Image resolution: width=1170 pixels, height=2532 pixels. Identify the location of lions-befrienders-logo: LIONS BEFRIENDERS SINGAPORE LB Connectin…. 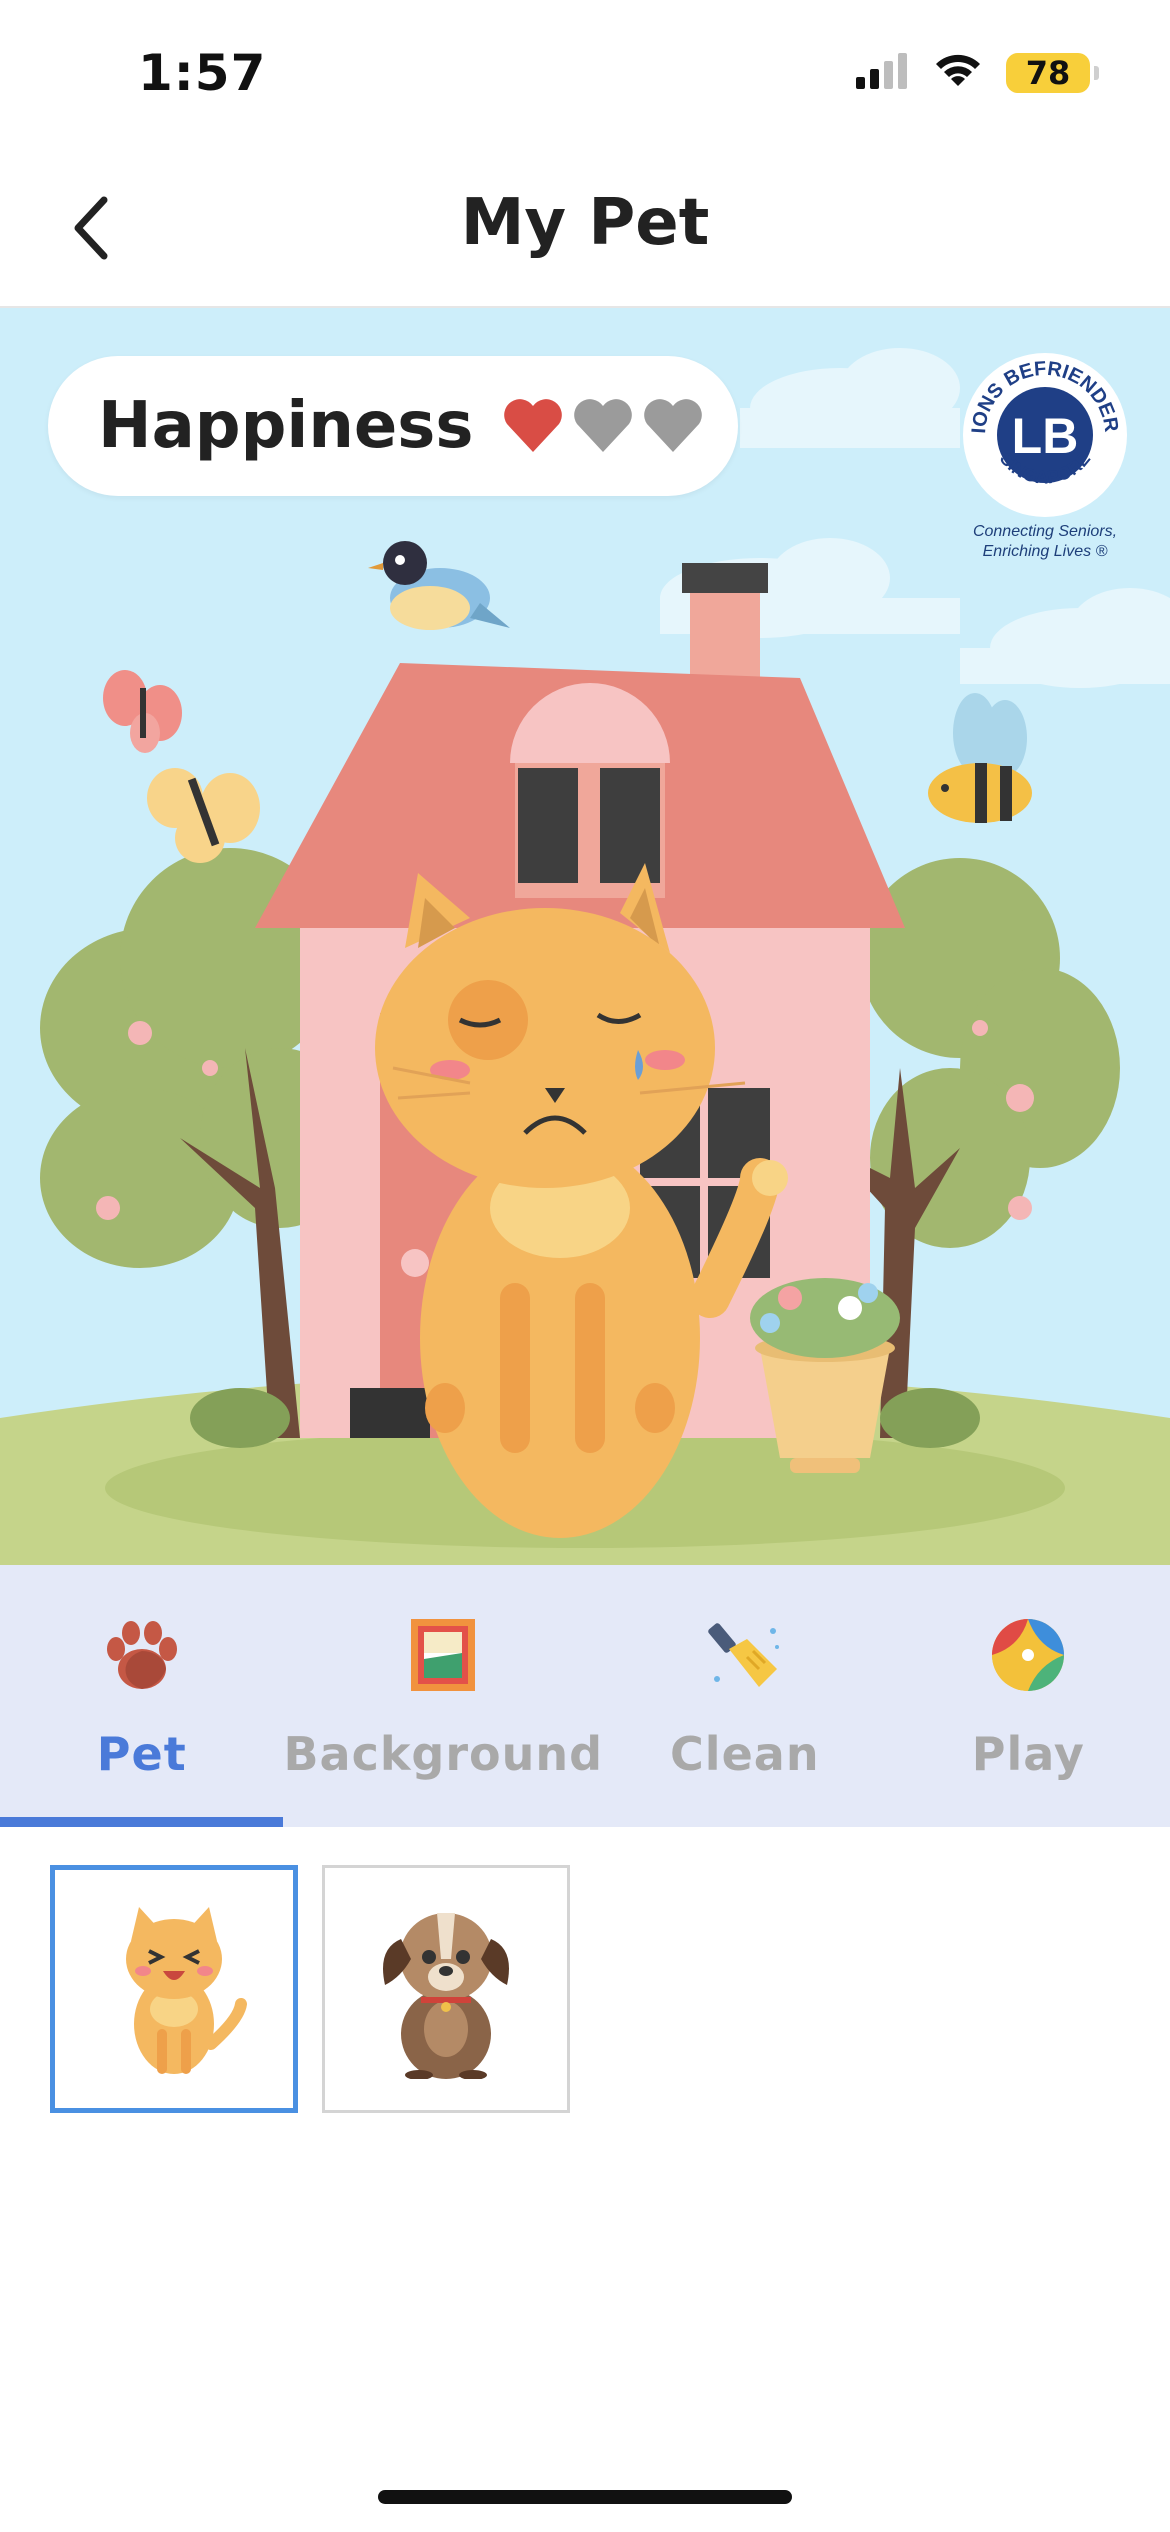
(1045, 460).